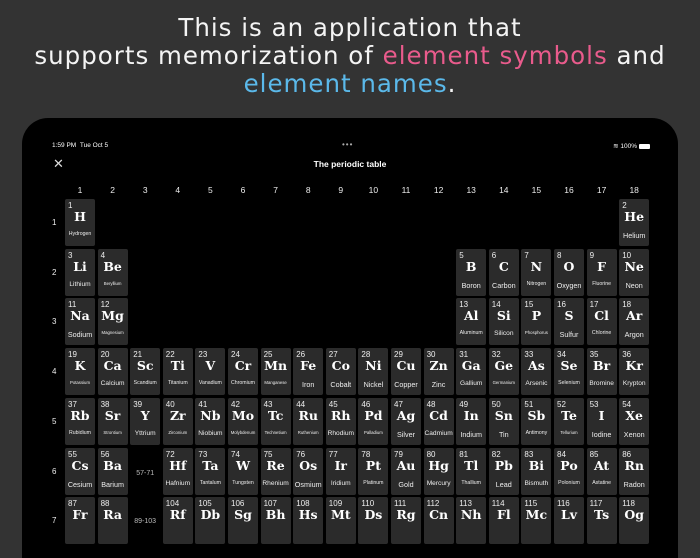 Image resolution: width=700 pixels, height=558 pixels. Describe the element at coordinates (243, 372) in the screenshot. I see `element-cell: 24 Cr Chromium` at that location.